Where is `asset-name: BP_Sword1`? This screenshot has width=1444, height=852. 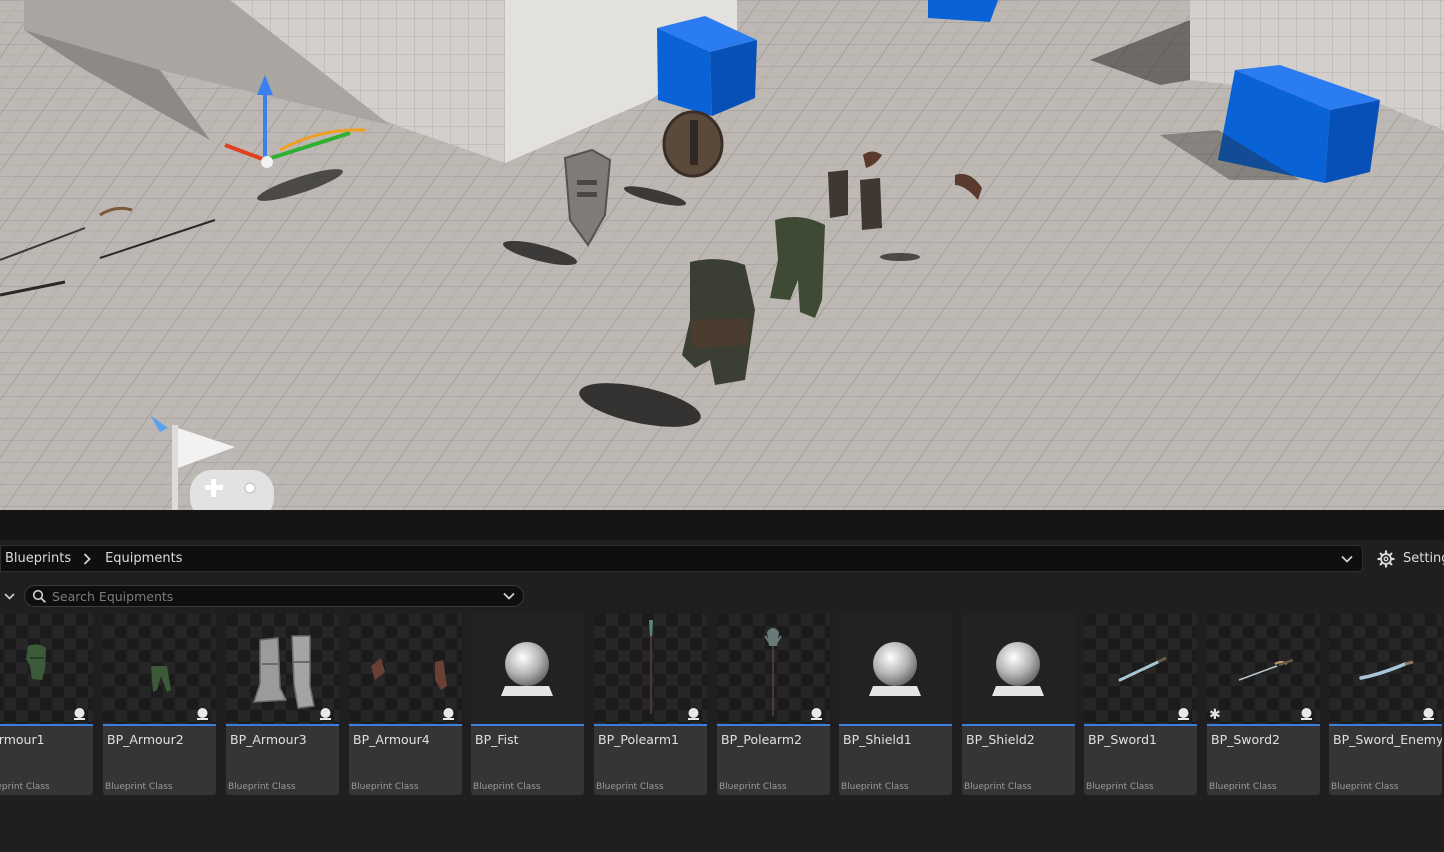
asset-name: BP_Sword1 is located at coordinates (1122, 739).